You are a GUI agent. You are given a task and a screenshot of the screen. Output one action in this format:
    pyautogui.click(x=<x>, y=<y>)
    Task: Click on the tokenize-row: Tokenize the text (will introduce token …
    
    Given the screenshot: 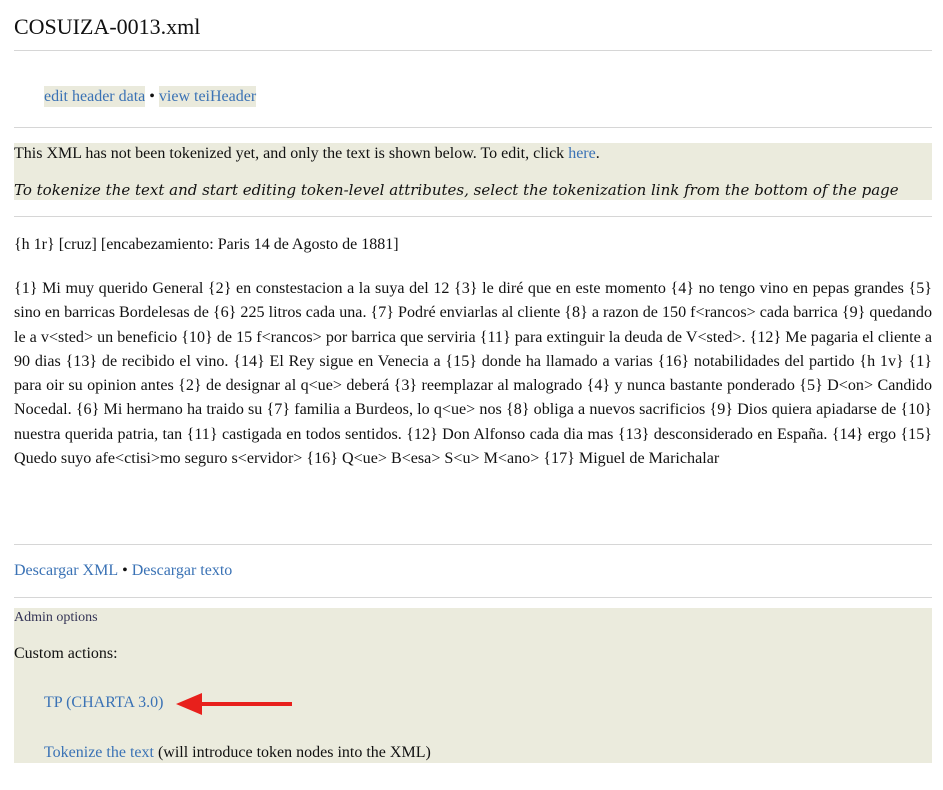 What is the action you would take?
    pyautogui.click(x=237, y=753)
    